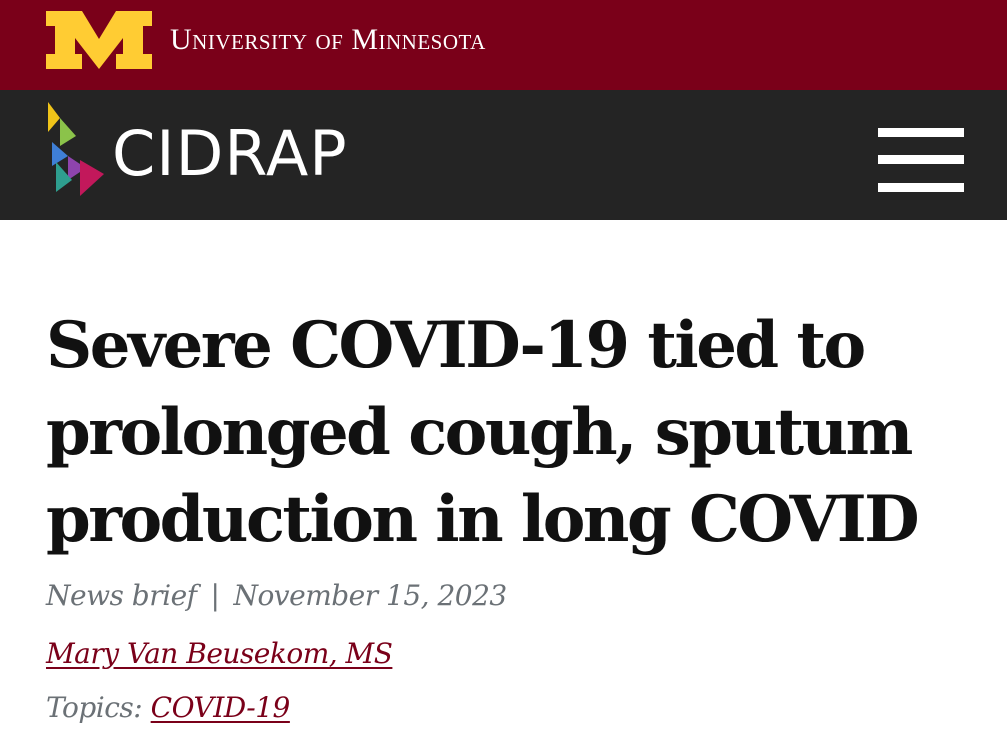  What do you see at coordinates (503, 45) in the screenshot?
I see `university-header: University of Minnesota` at bounding box center [503, 45].